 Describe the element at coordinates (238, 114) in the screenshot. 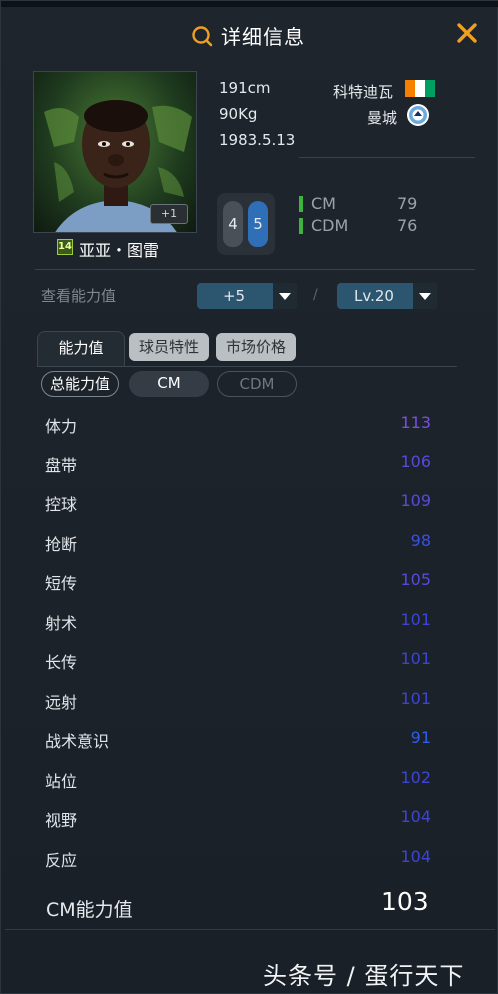

I see `player-weight: 90Kg` at that location.